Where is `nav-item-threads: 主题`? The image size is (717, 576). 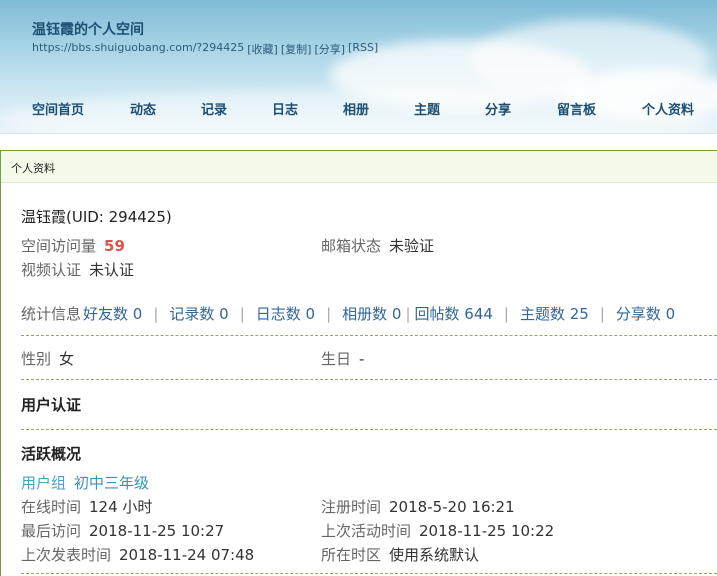 nav-item-threads: 主题 is located at coordinates (427, 108).